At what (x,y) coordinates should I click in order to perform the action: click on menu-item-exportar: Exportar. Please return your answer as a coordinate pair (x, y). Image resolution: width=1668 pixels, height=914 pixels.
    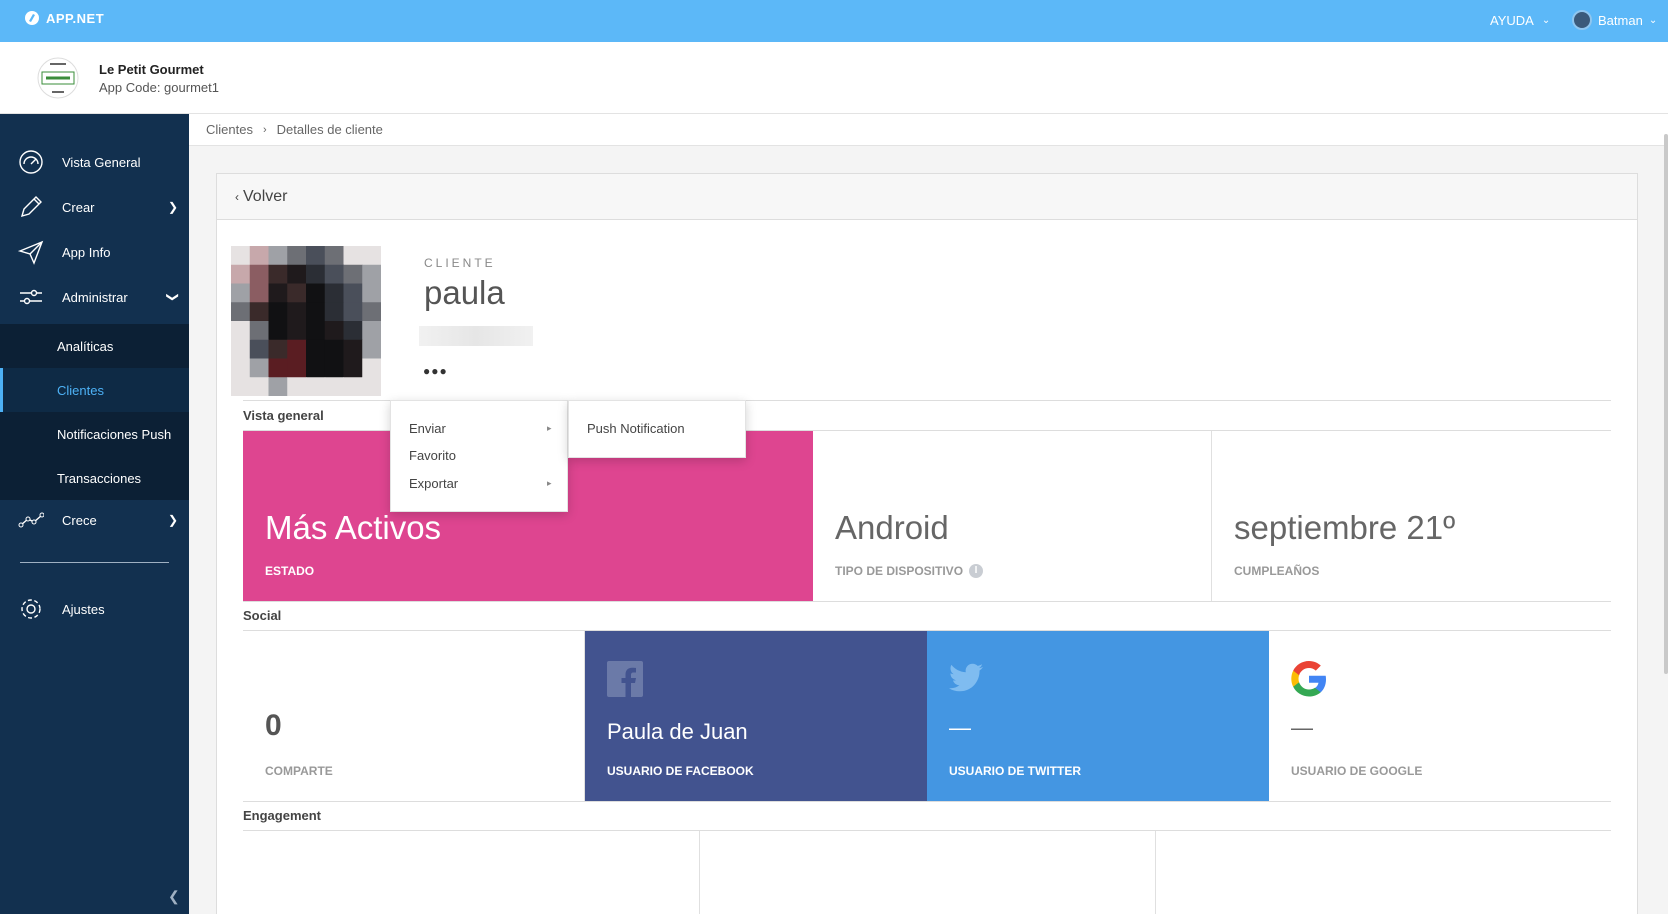
    Looking at the image, I should click on (433, 483).